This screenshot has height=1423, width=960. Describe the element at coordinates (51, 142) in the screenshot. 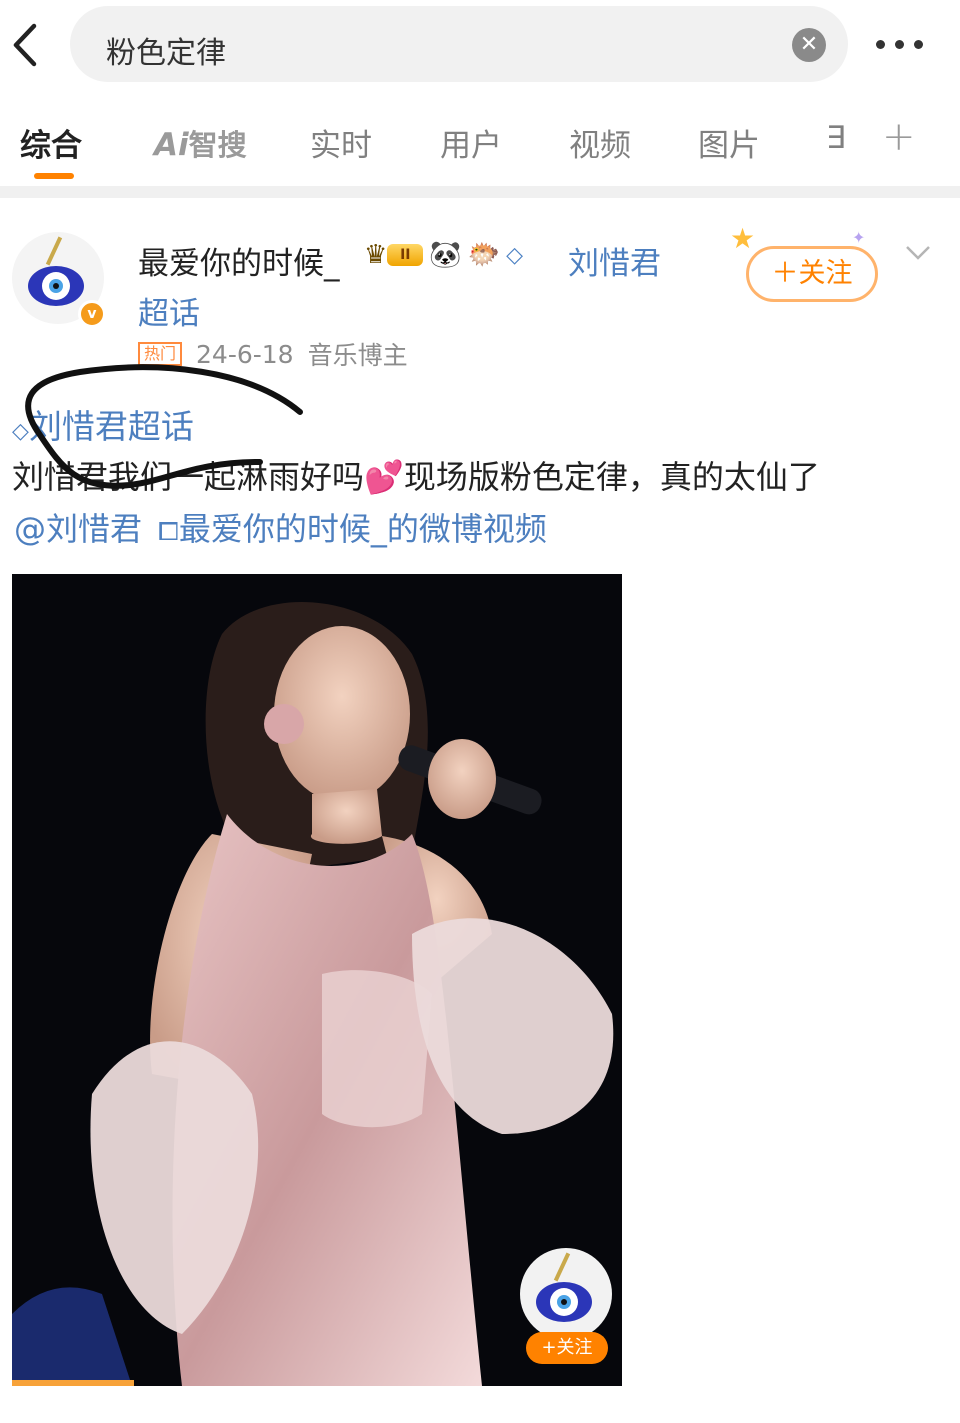

I see `tab-comprehensive: 综合` at that location.